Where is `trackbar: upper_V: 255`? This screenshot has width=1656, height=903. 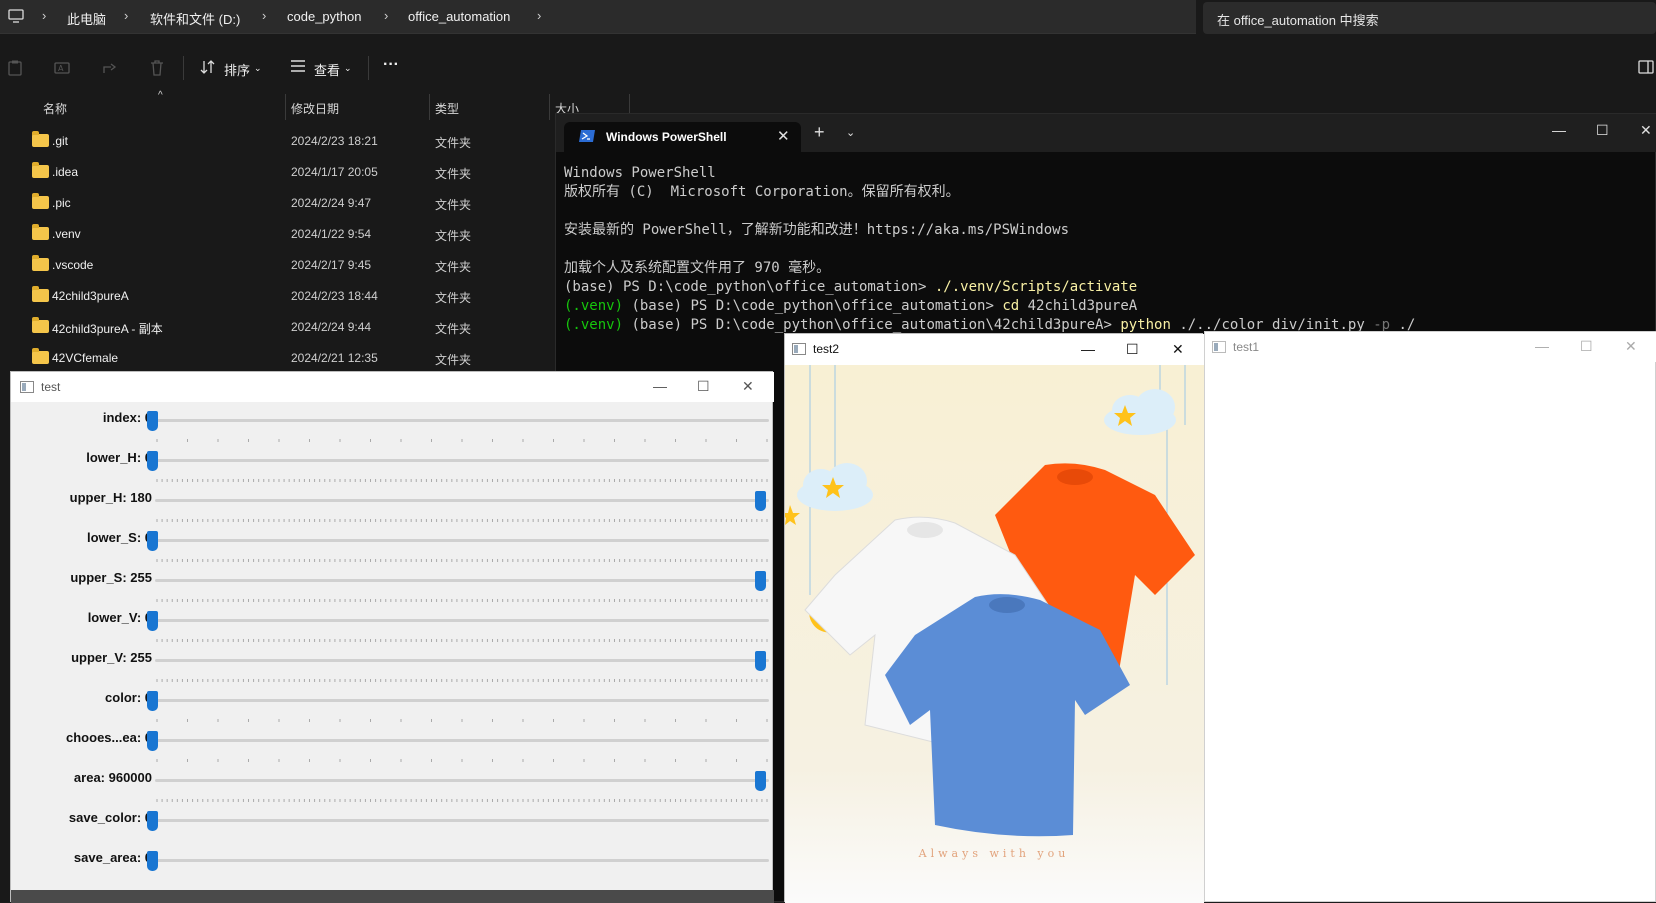
trackbar: upper_V: 255 is located at coordinates (392, 669).